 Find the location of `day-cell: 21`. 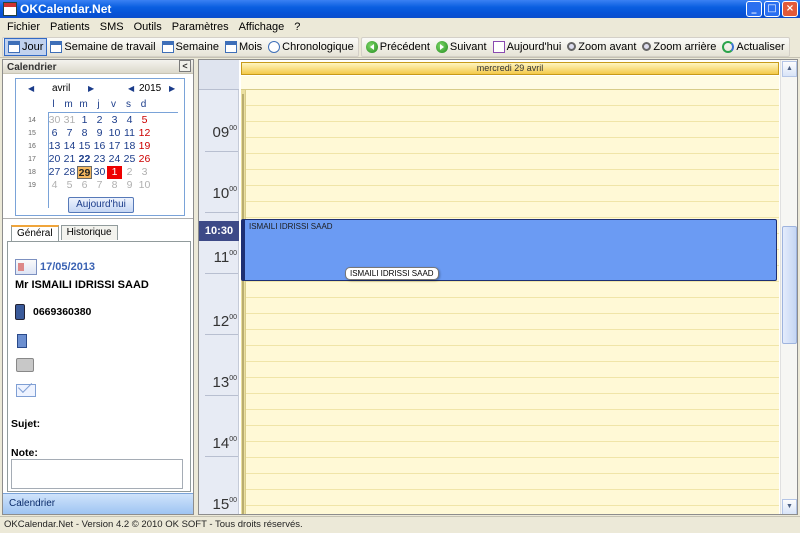

day-cell: 21 is located at coordinates (69, 159).